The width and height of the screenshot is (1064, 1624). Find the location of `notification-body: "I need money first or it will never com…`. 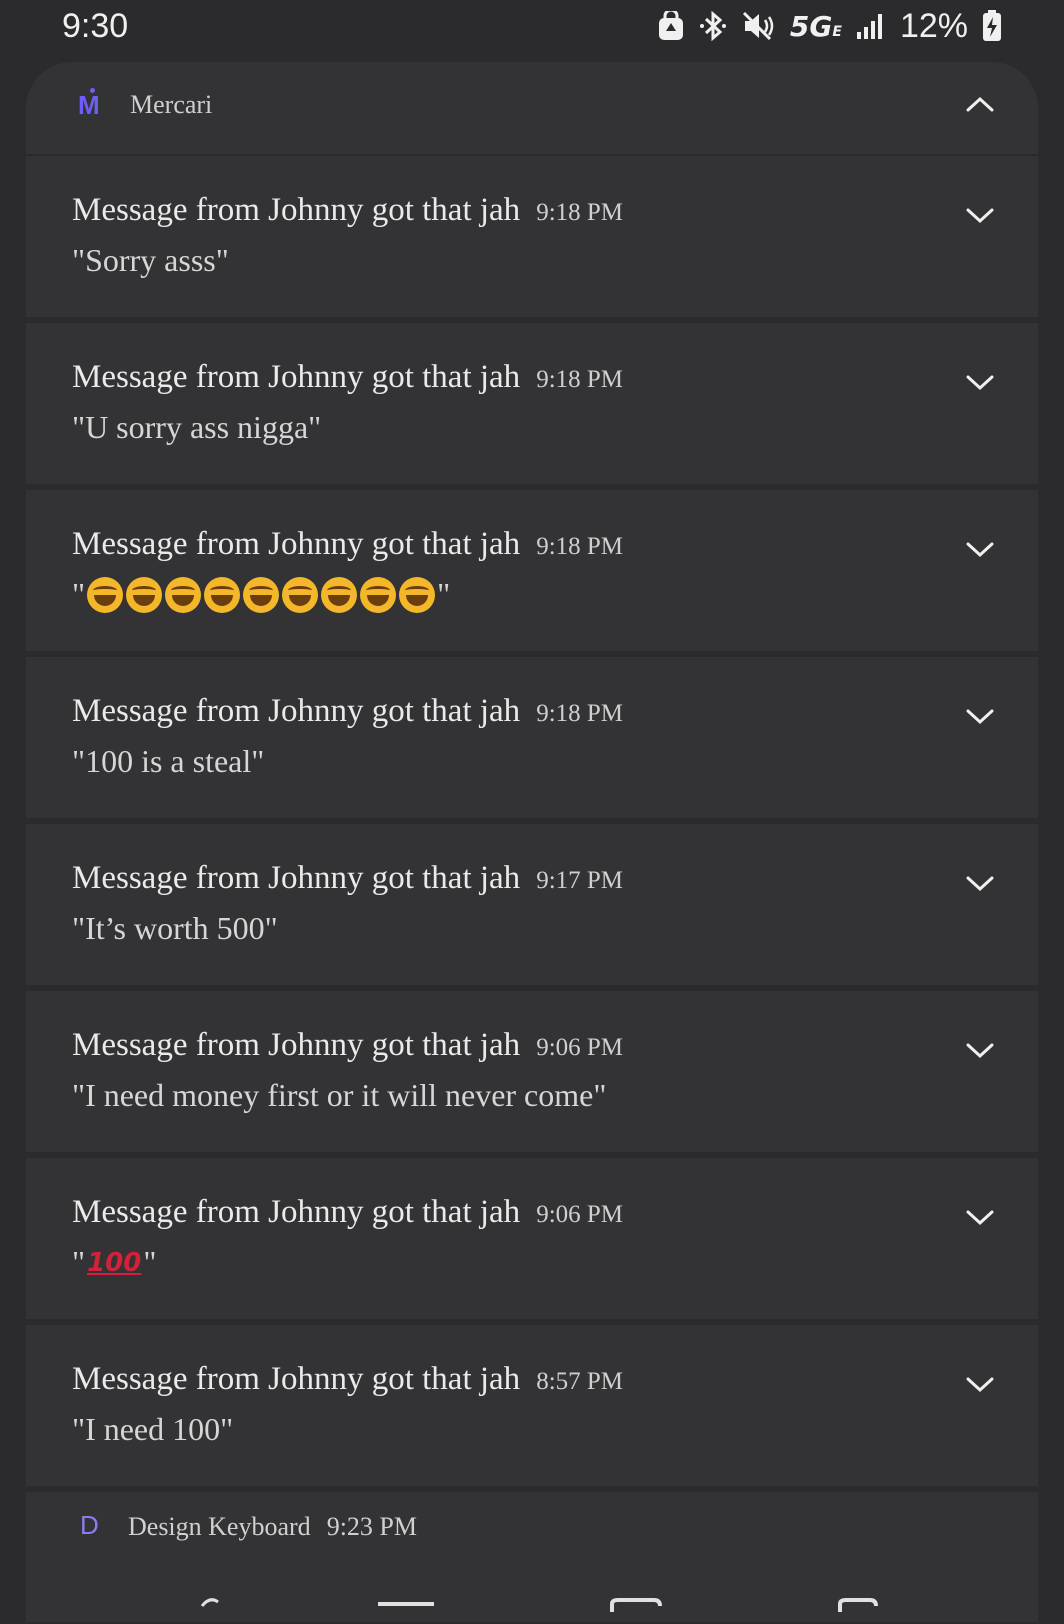

notification-body: "I need money first or it will never com… is located at coordinates (339, 1095).